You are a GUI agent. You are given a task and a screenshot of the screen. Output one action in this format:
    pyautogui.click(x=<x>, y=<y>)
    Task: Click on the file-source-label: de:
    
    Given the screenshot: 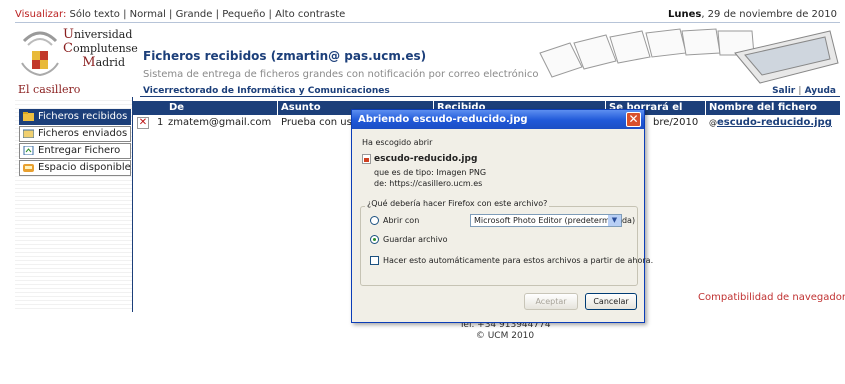 What is the action you would take?
    pyautogui.click(x=380, y=183)
    